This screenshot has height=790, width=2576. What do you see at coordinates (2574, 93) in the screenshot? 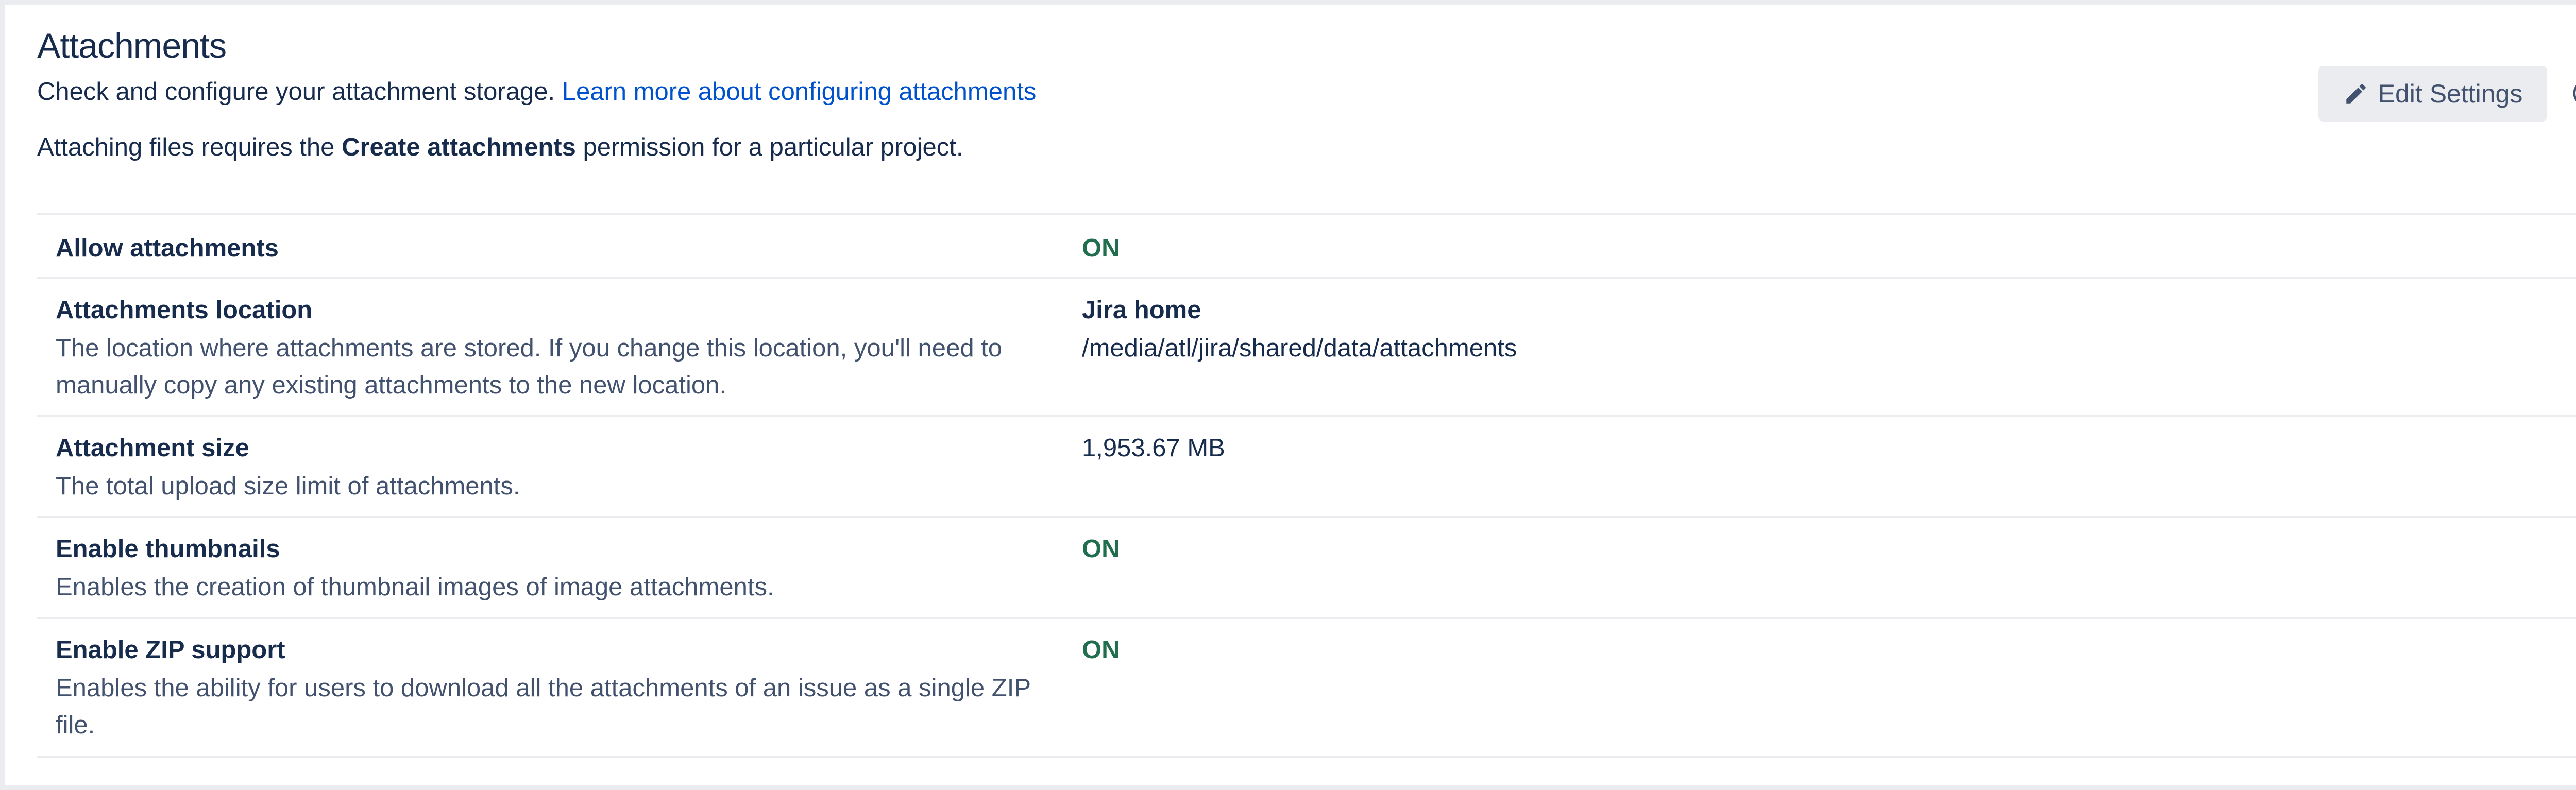
I see `question-circle-icon` at bounding box center [2574, 93].